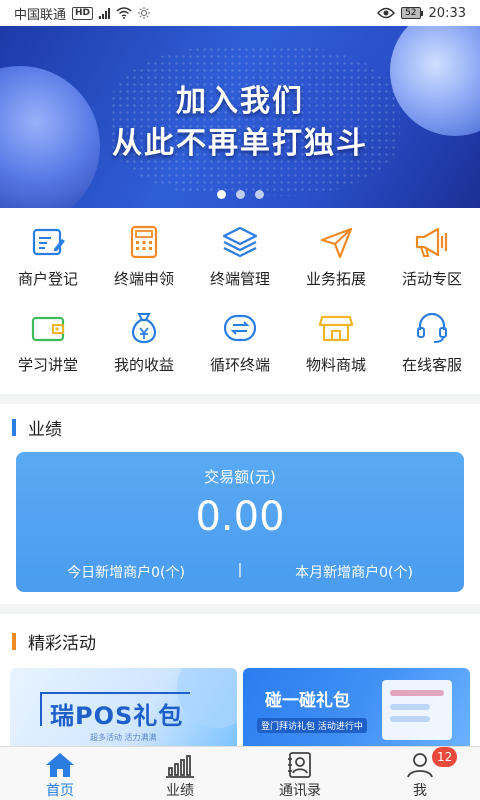  I want to click on register-icon, so click(48, 242).